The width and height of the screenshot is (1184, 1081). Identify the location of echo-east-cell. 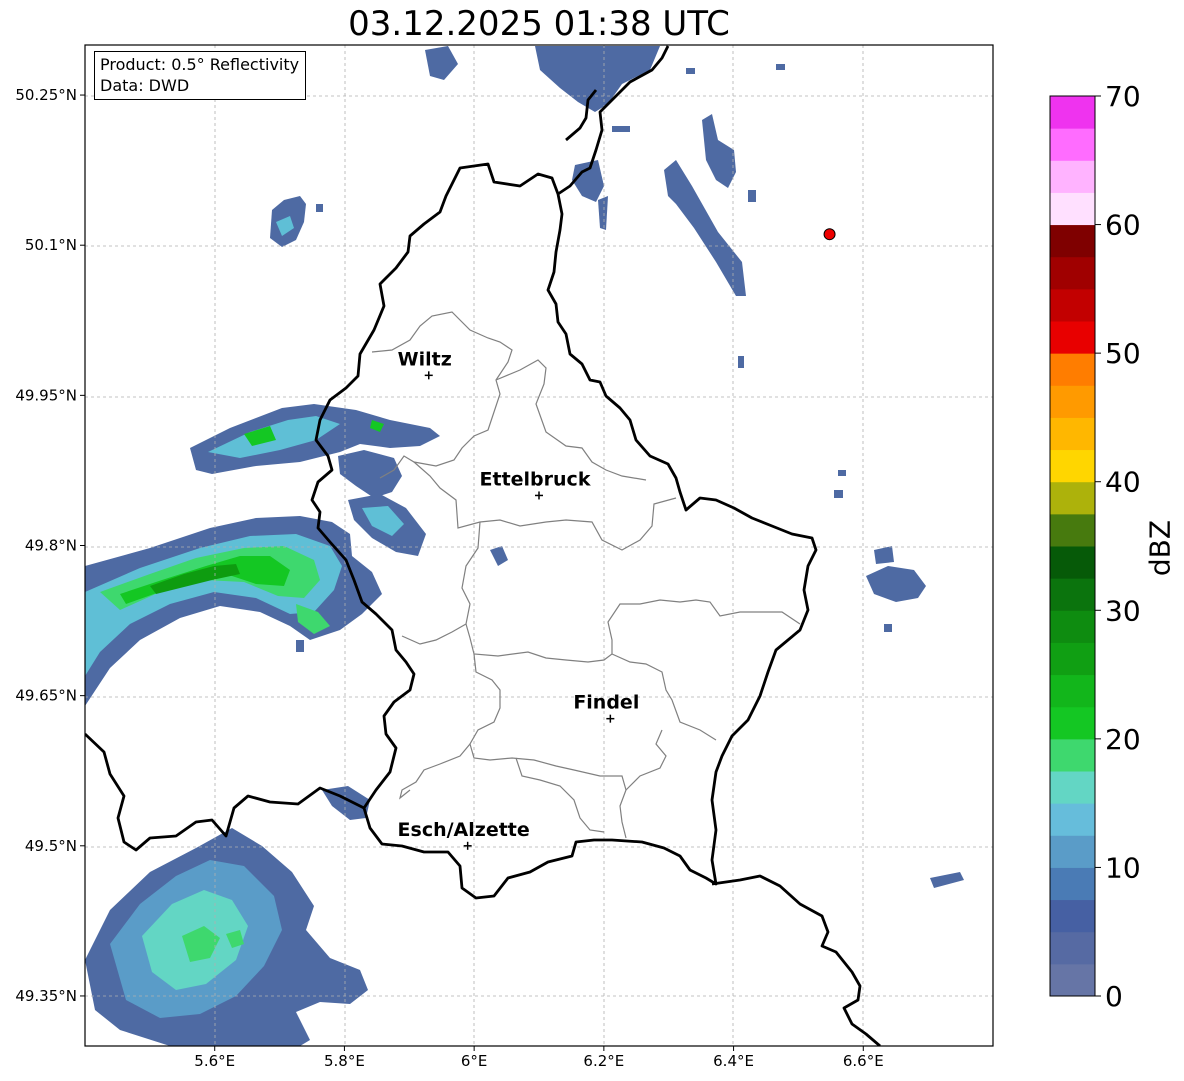
(896, 584).